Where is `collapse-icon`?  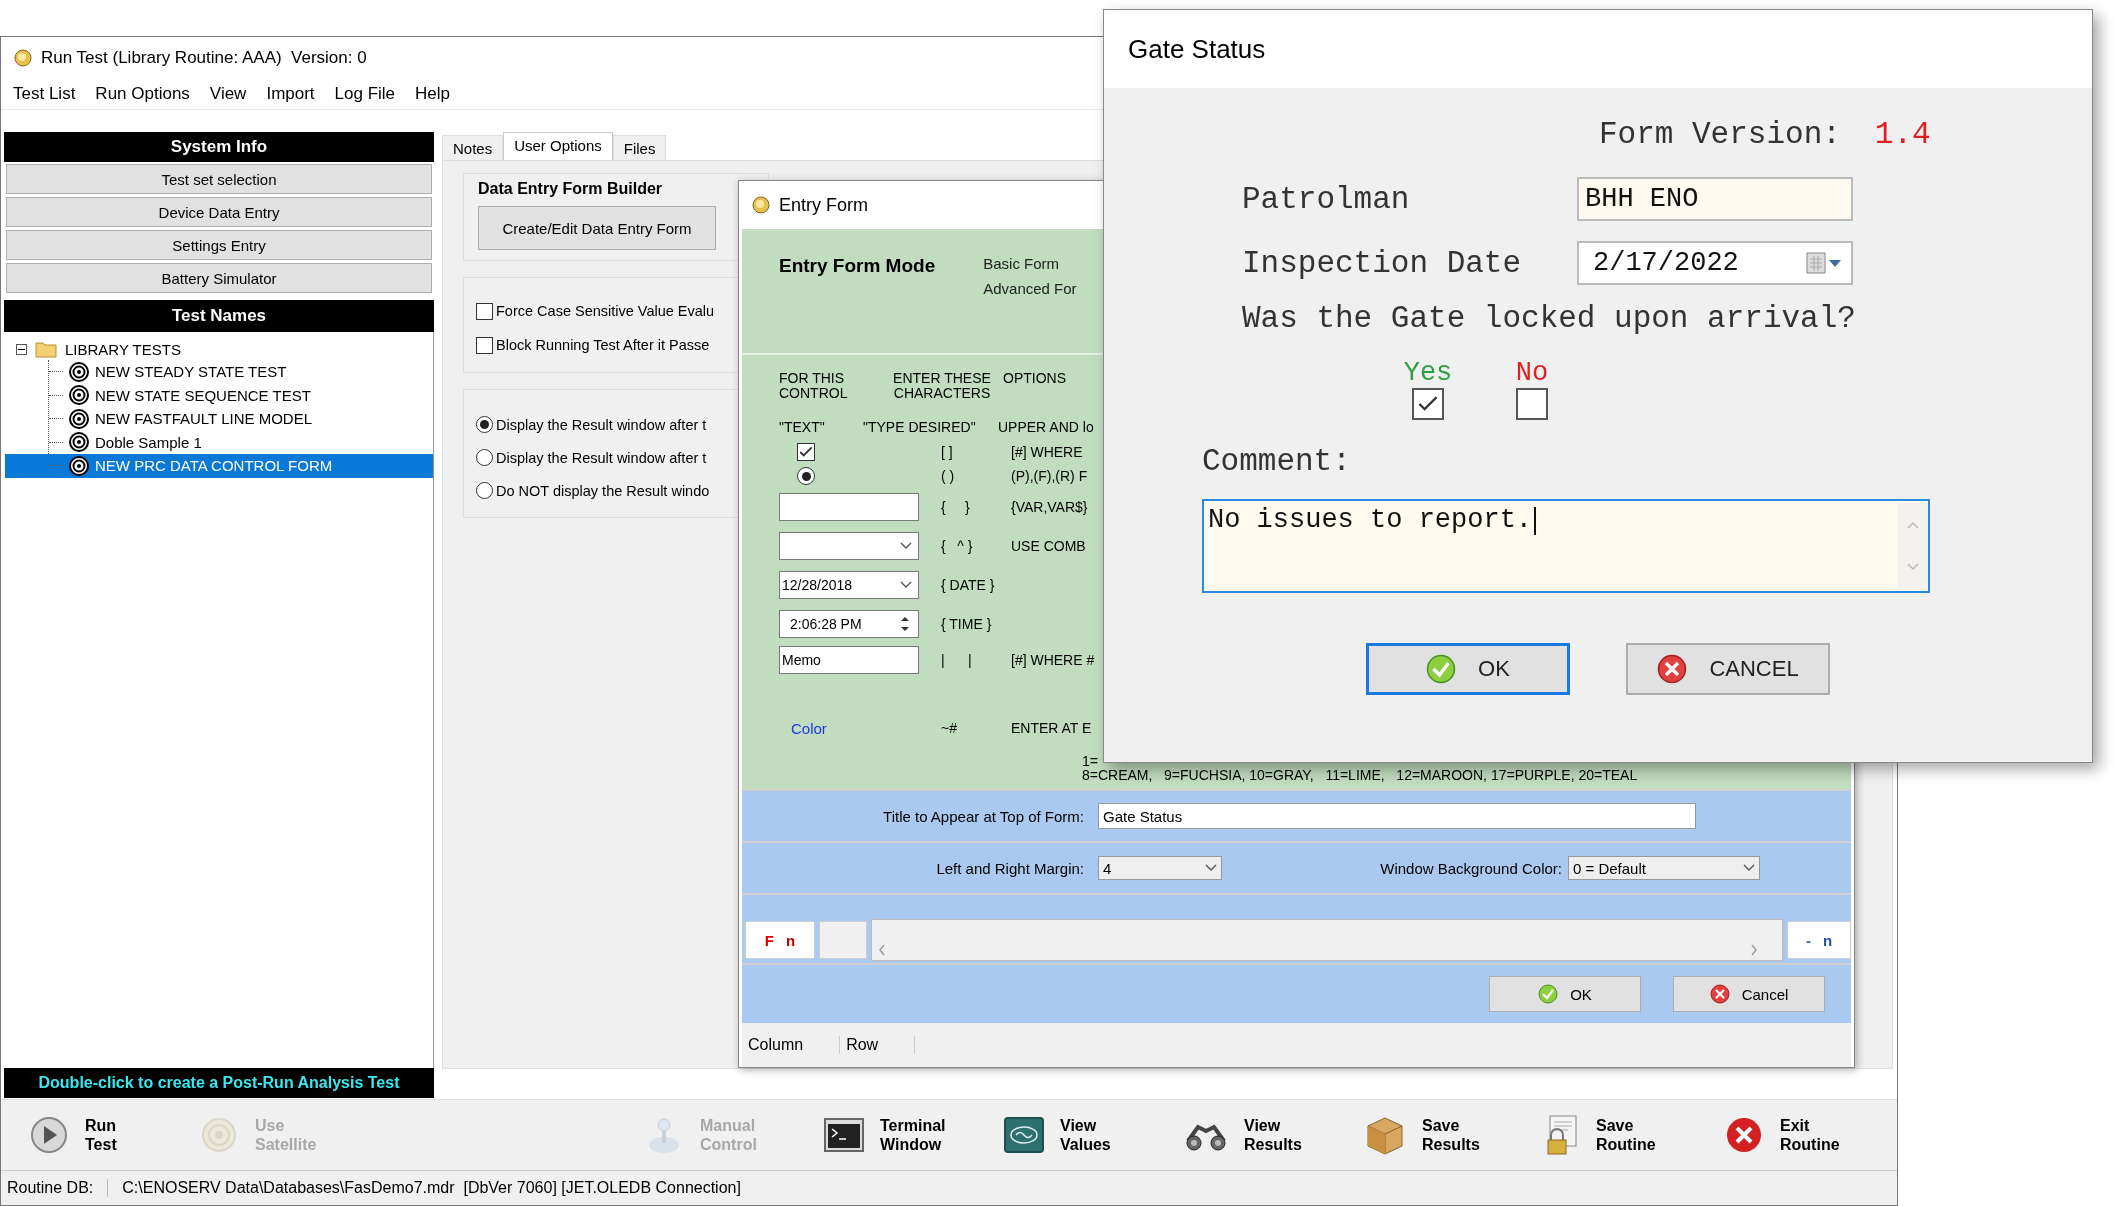 collapse-icon is located at coordinates (21, 349).